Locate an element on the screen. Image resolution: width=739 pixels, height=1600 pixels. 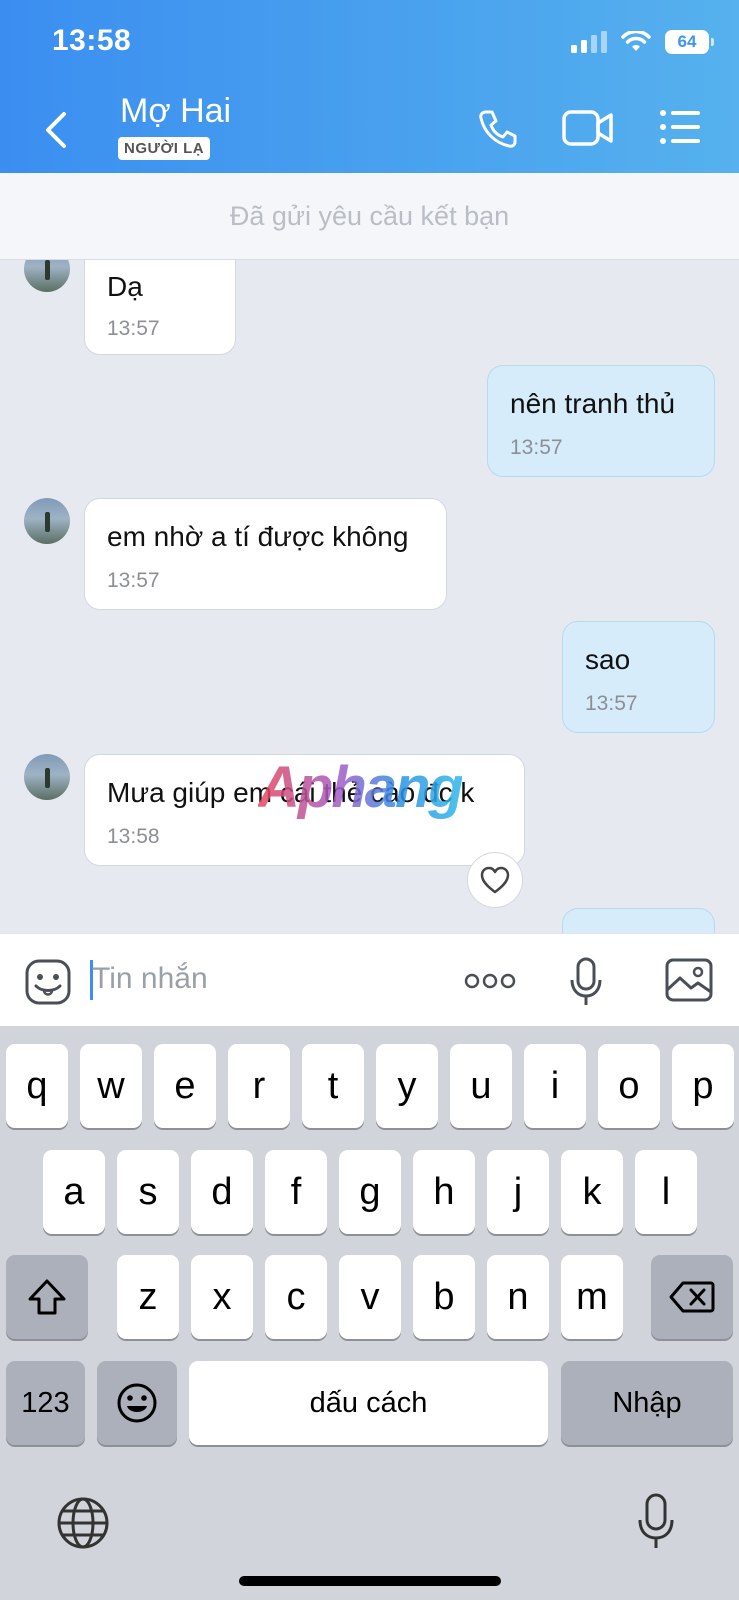
message-text: sao is located at coordinates (608, 659).